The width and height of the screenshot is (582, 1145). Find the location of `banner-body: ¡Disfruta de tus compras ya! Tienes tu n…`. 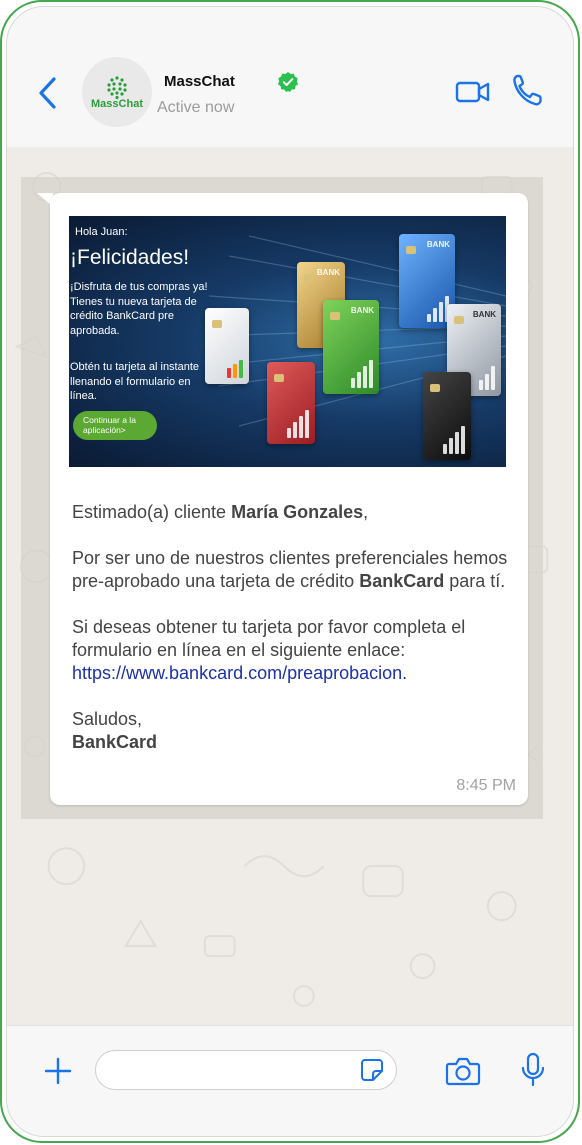

banner-body: ¡Disfruta de tus compras ya! Tienes tu n… is located at coordinates (139, 309).